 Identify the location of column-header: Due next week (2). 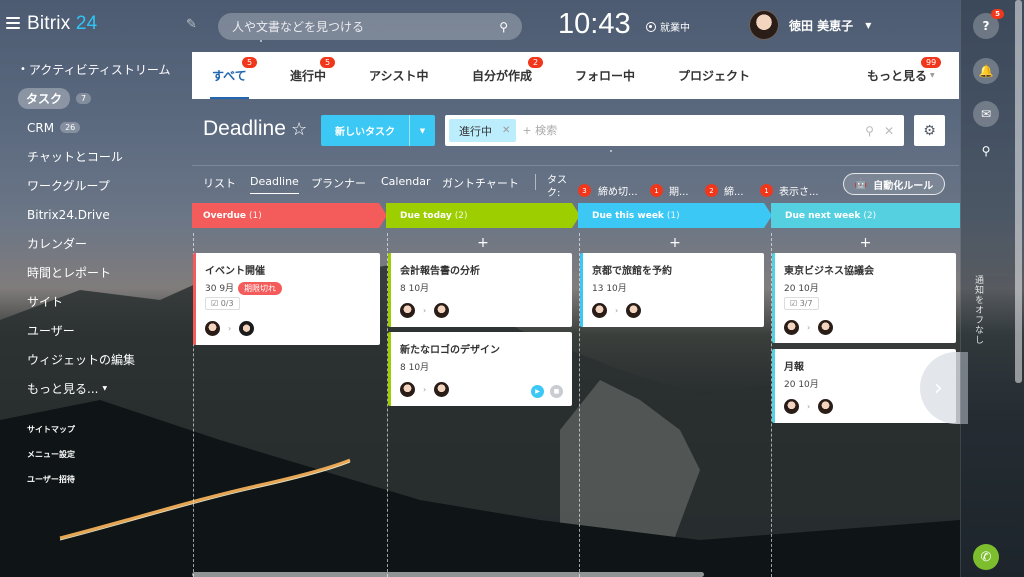
(865, 215).